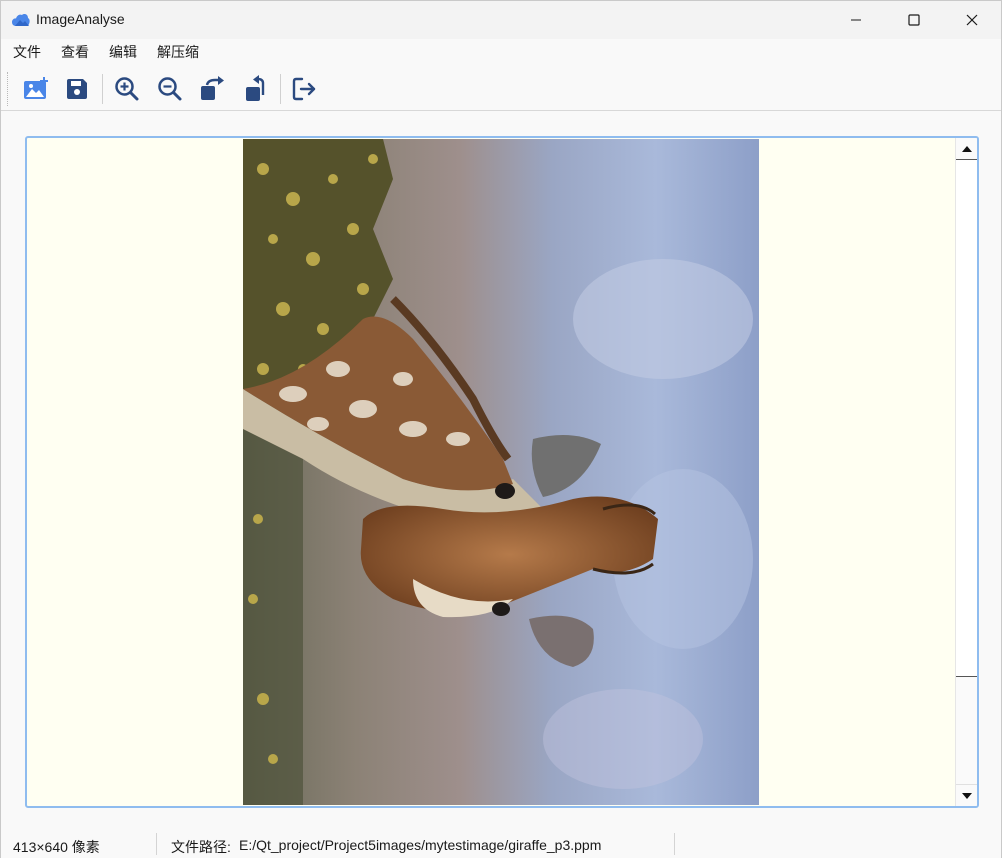 The image size is (1002, 858). What do you see at coordinates (966, 418) in the screenshot?
I see `scroll-thumb` at bounding box center [966, 418].